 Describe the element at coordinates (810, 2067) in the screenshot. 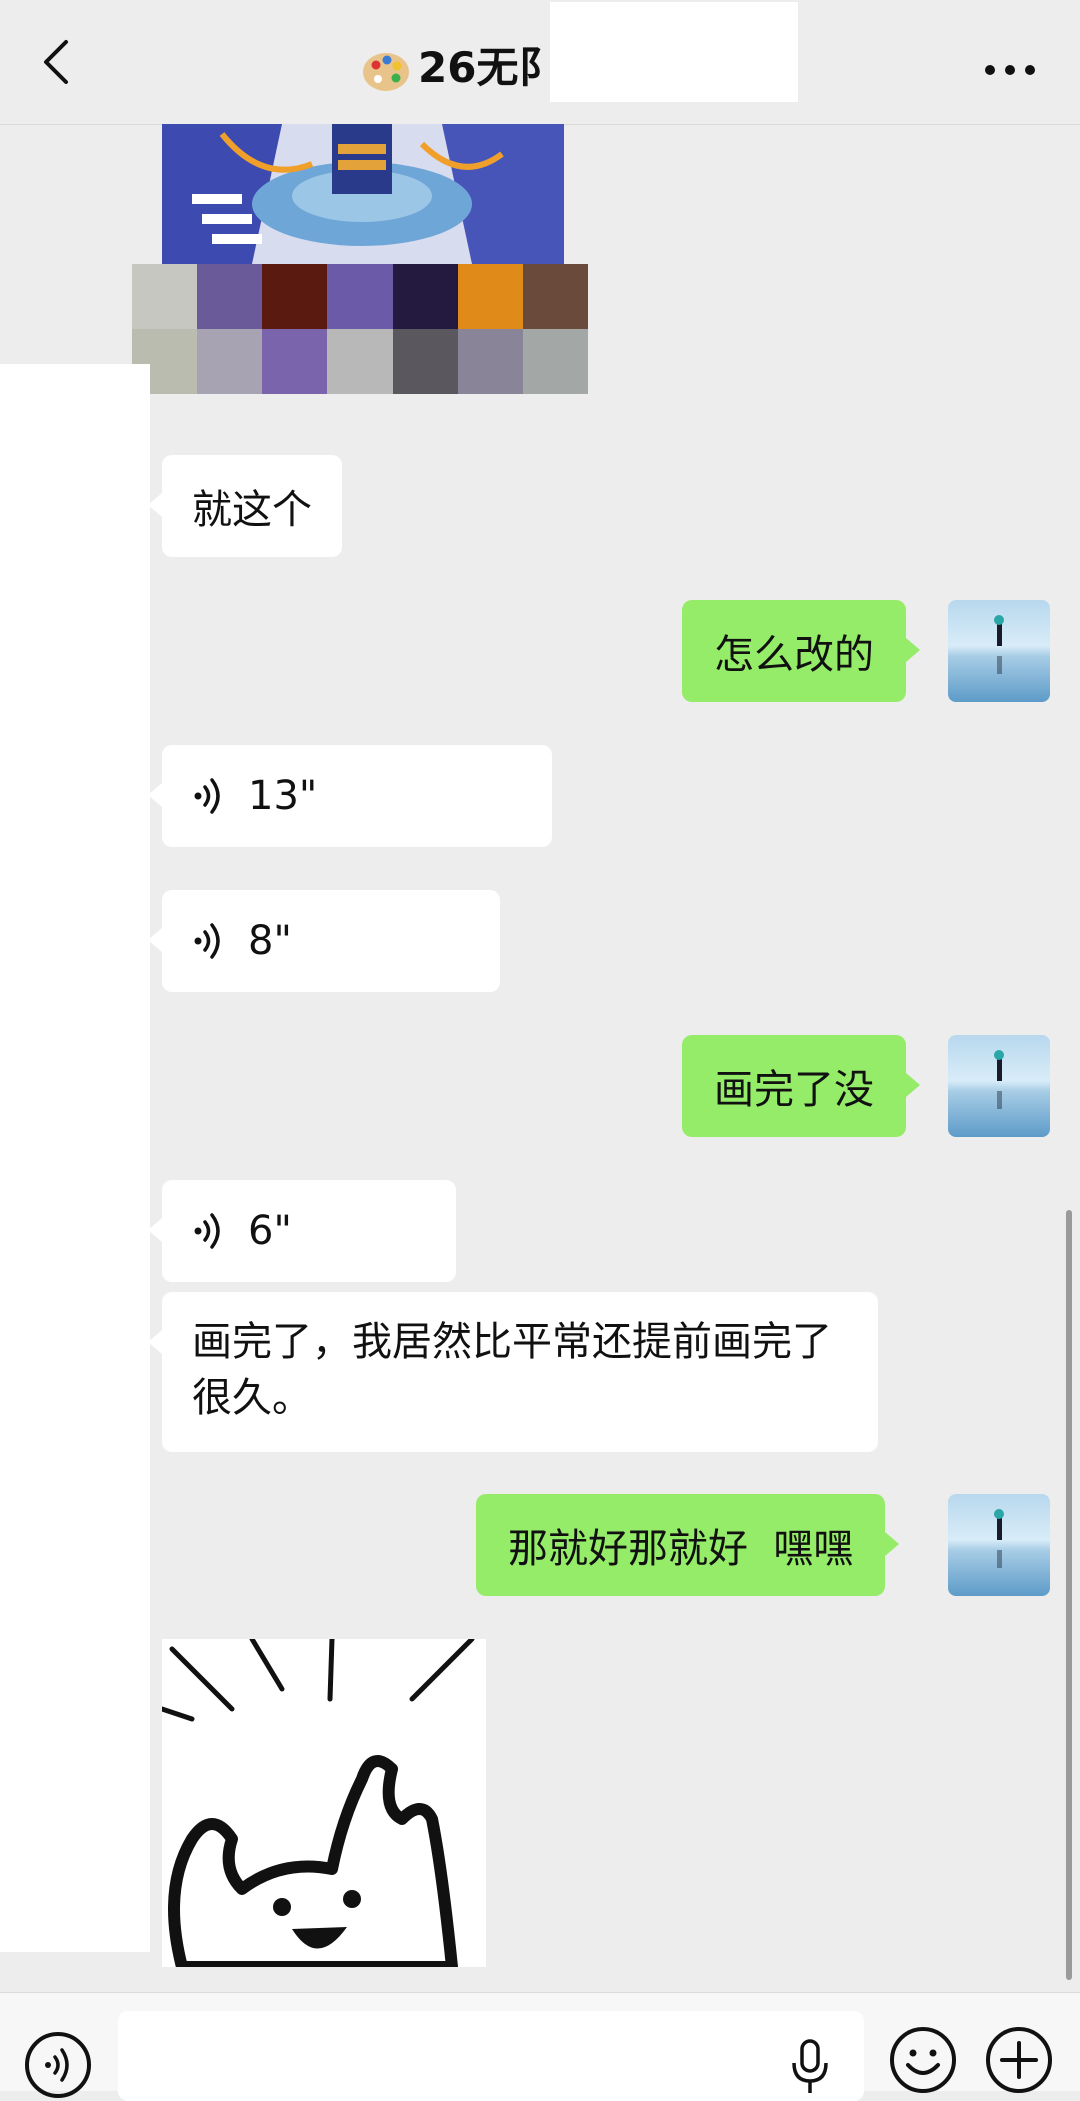

I see `microphone-icon` at that location.